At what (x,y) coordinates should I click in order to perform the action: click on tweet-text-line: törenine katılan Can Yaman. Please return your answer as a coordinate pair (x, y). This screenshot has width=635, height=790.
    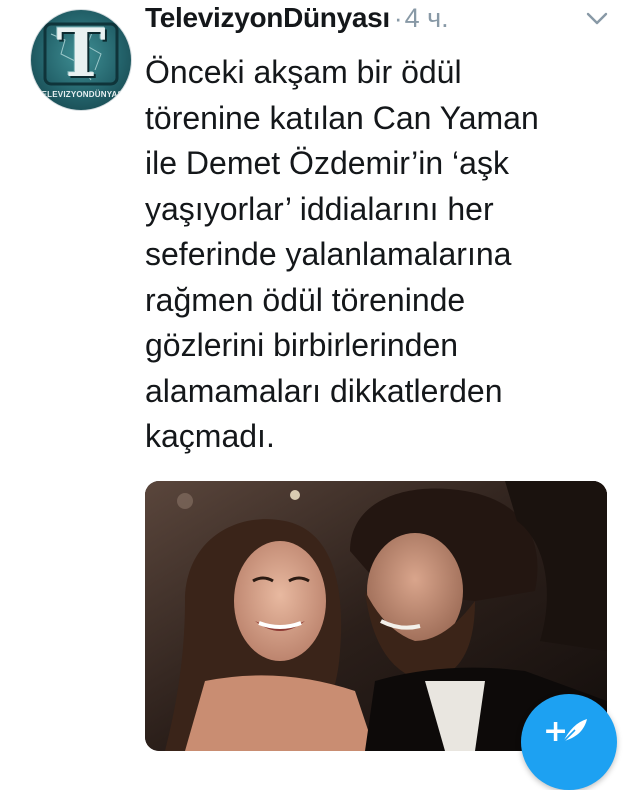
    Looking at the image, I should click on (342, 117).